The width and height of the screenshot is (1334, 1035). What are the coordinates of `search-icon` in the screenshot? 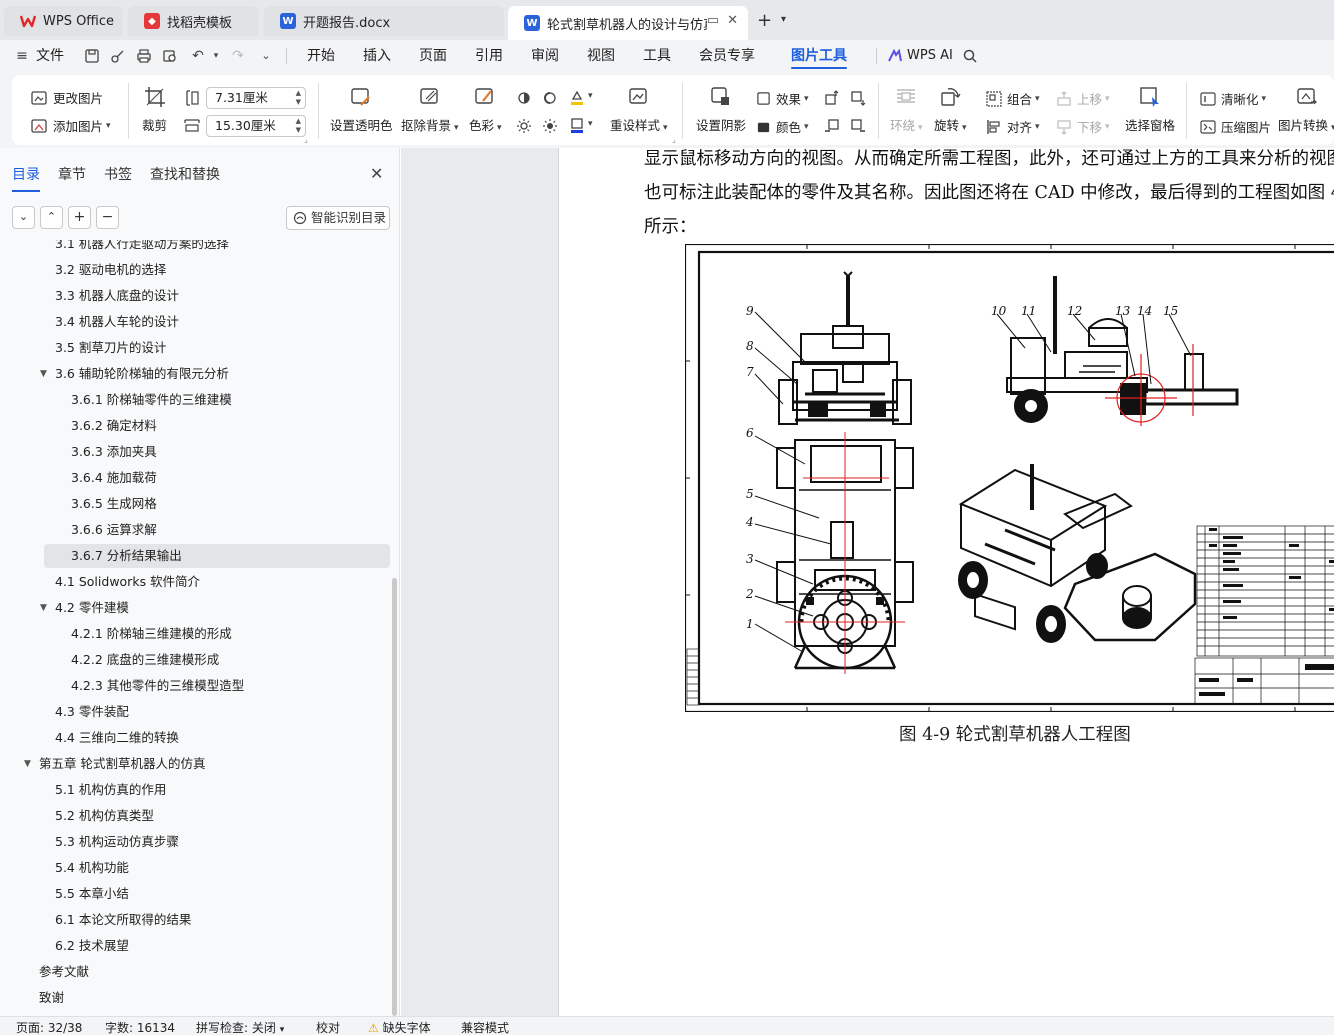 It's located at (970, 56).